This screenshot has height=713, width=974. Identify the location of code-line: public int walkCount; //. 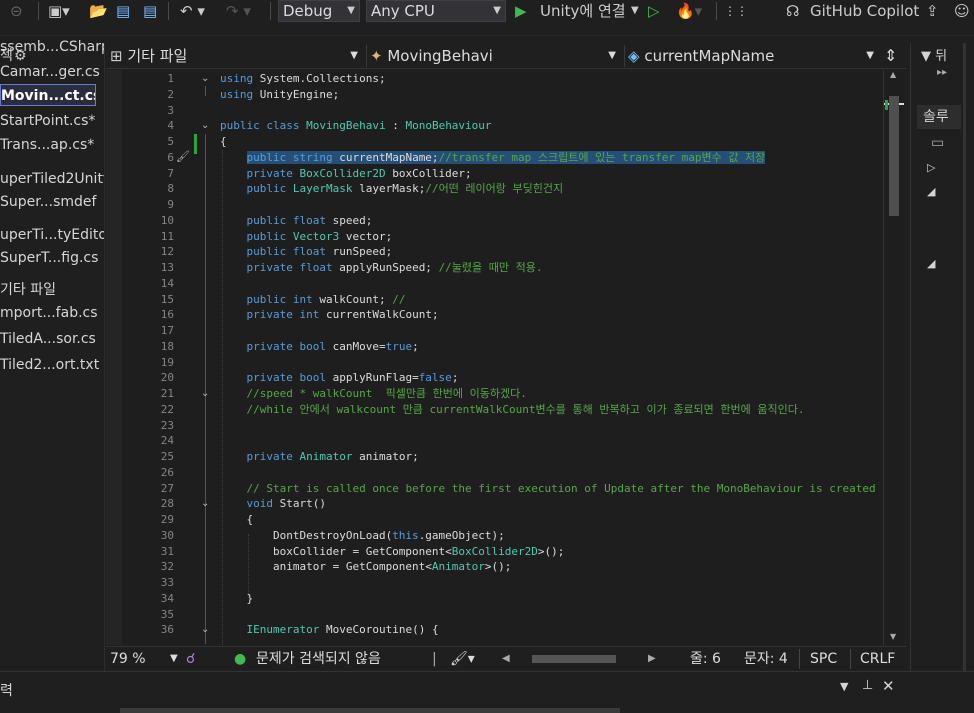
(313, 300).